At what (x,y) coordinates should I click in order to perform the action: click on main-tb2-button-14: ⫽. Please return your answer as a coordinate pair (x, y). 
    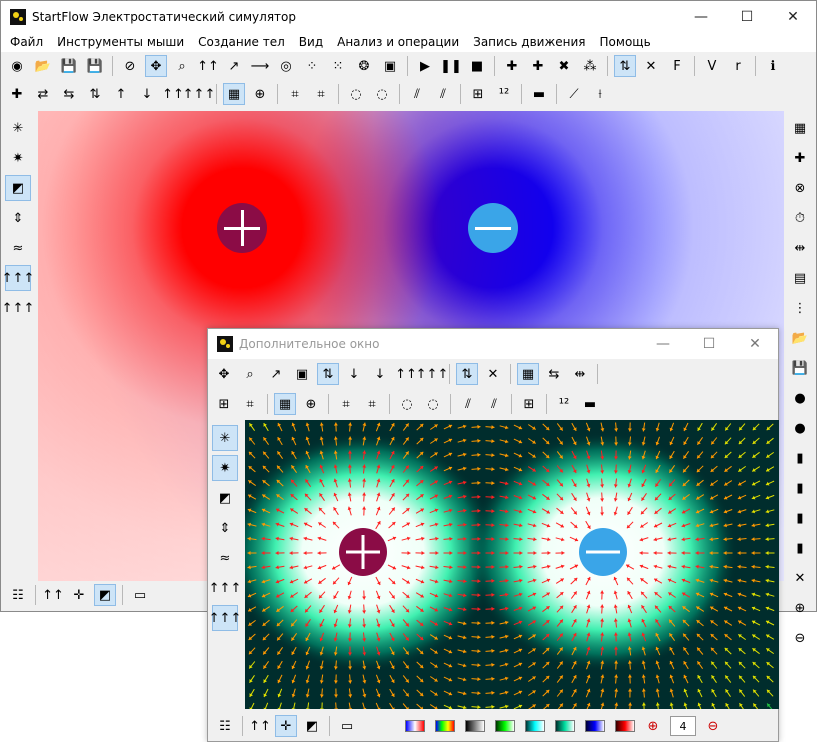
    Looking at the image, I should click on (417, 94).